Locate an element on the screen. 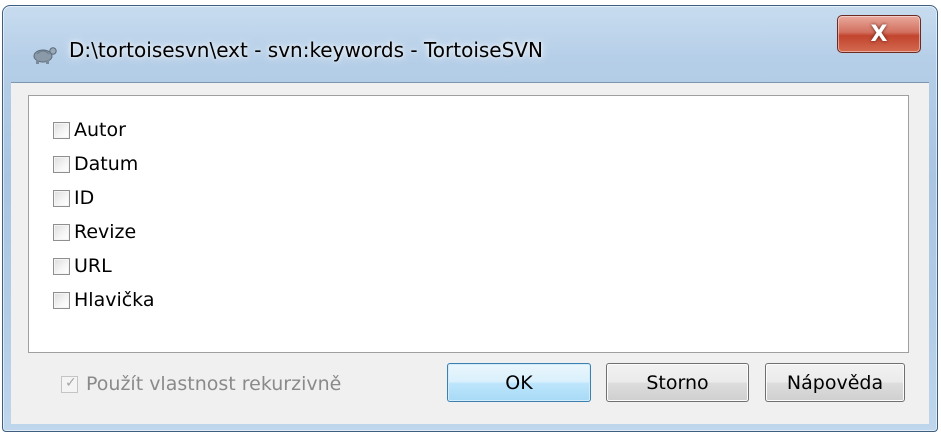  keyword-item-id: ID is located at coordinates (73, 198).